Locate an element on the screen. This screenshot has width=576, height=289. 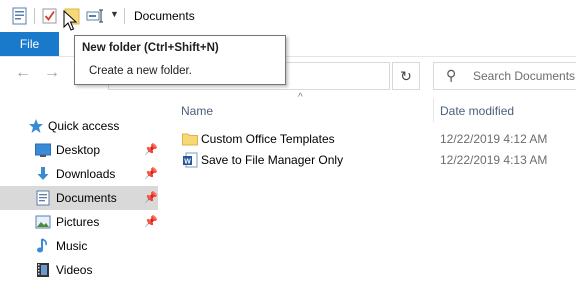
nav-item-videos: Videos is located at coordinates (79, 270).